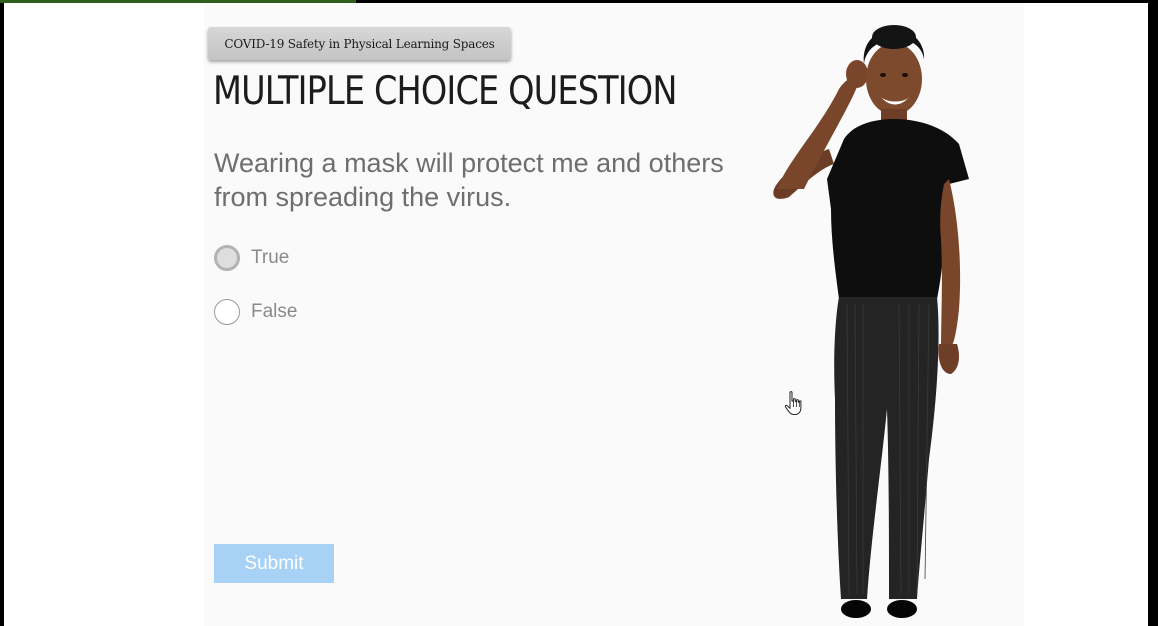  I want to click on option-false-label: False, so click(274, 311).